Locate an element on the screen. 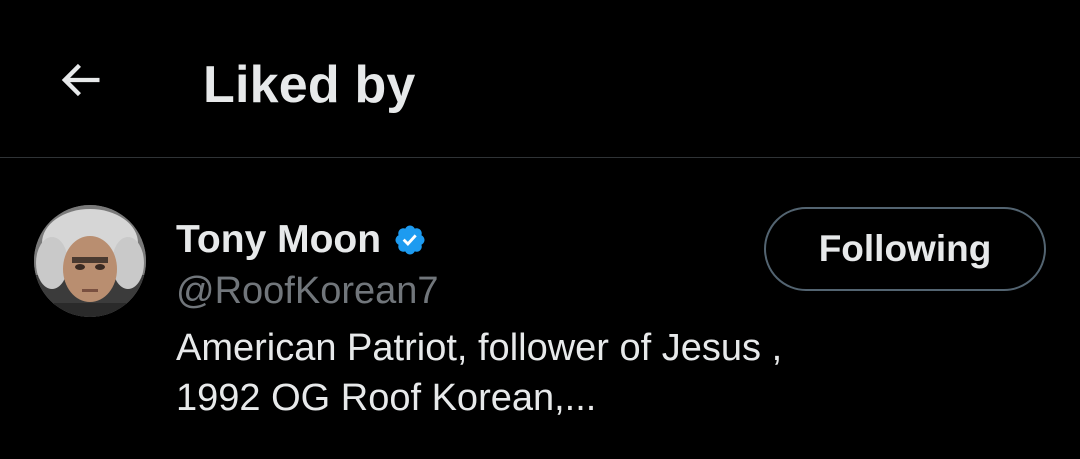 The height and width of the screenshot is (459, 1080). back-button is located at coordinates (80, 80).